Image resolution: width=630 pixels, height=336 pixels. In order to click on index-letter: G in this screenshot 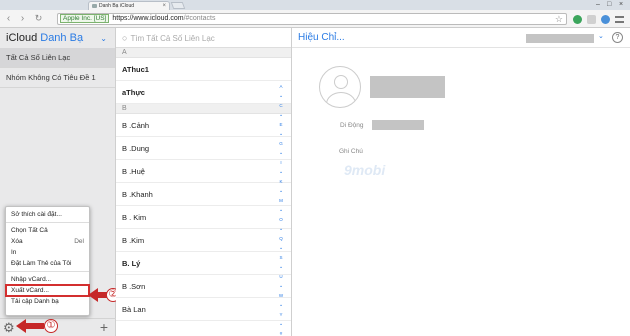, I will do `click(281, 144)`.